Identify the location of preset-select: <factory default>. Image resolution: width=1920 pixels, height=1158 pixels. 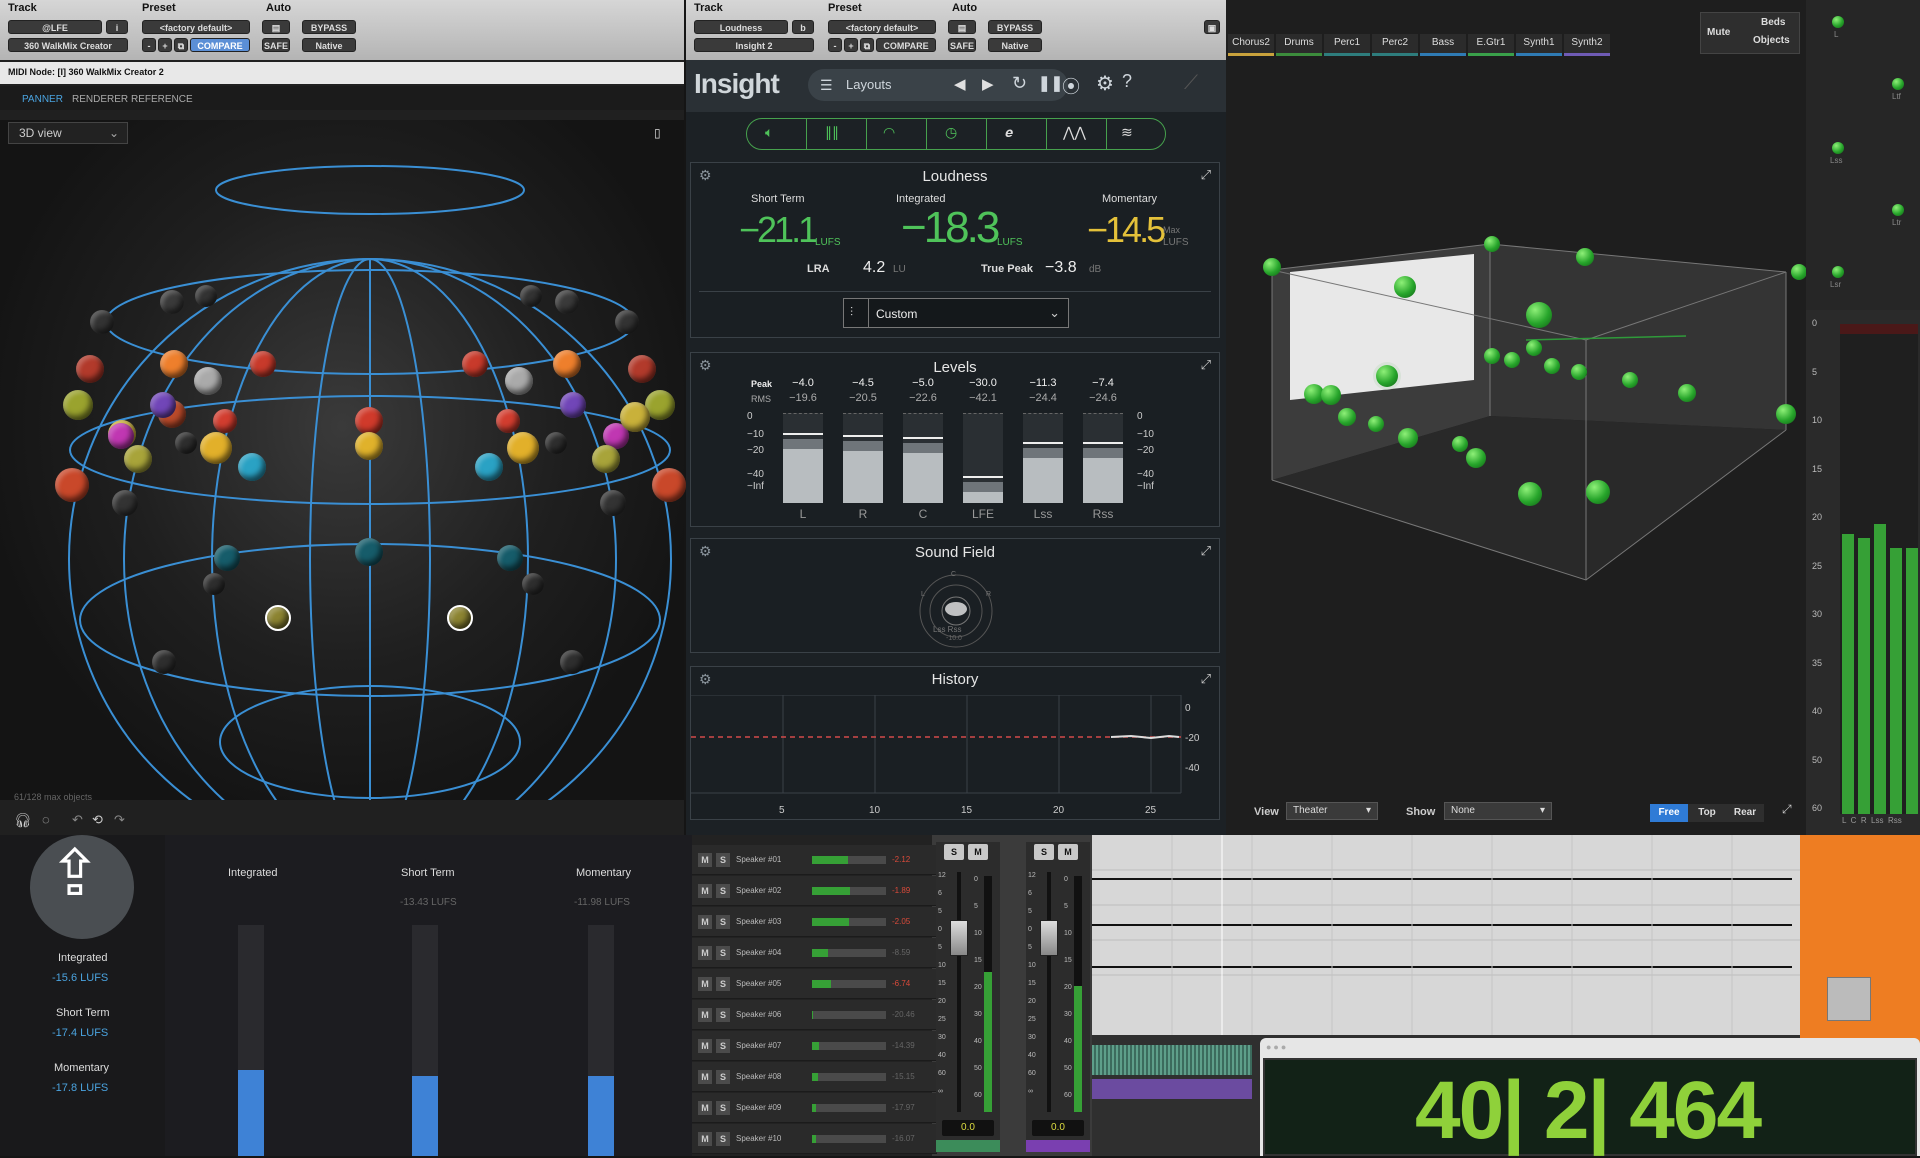
(196, 27).